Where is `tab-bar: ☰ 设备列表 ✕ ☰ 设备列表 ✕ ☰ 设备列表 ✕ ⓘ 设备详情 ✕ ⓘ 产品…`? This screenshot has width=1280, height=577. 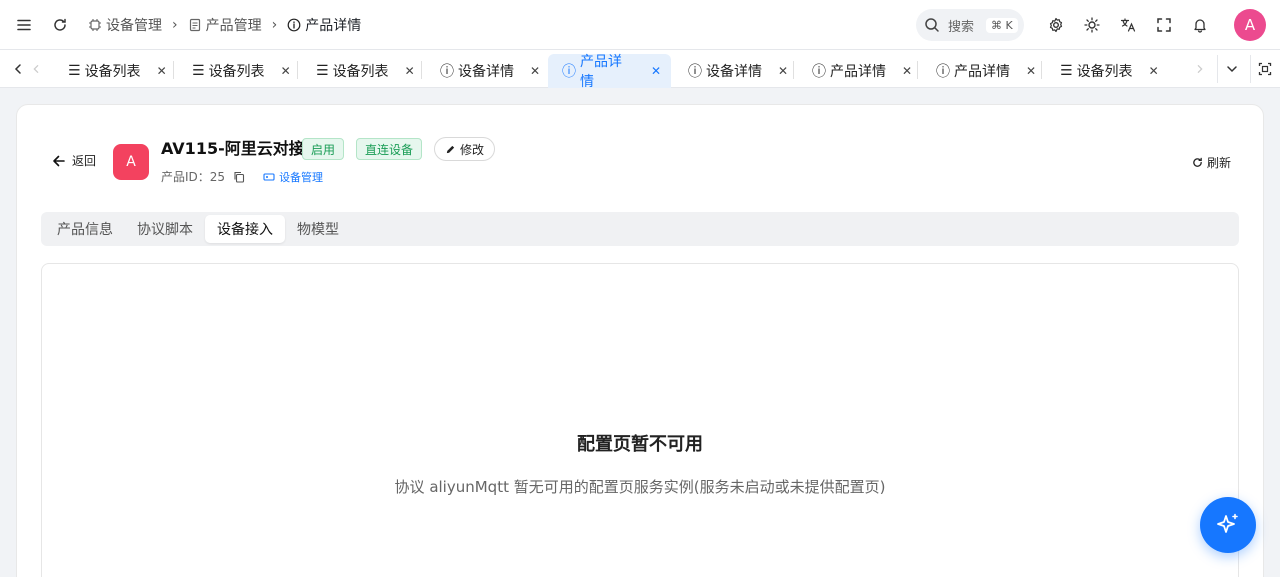
tab-bar: ☰ 设备列表 ✕ ☰ 设备列表 ✕ ☰ 设备列表 ✕ ⓘ 设备详情 ✕ ⓘ 产品… is located at coordinates (640, 70).